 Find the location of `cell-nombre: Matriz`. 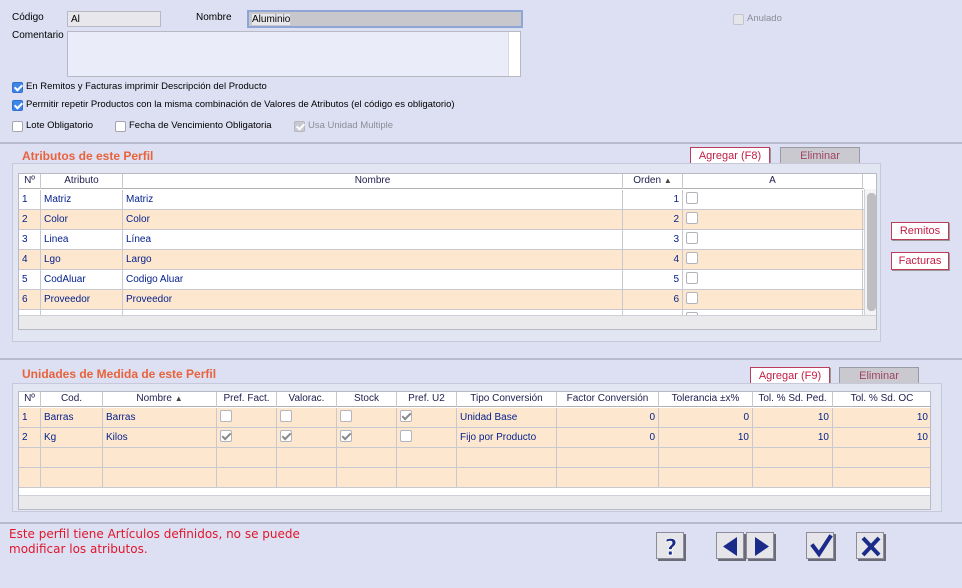

cell-nombre: Matriz is located at coordinates (373, 200).